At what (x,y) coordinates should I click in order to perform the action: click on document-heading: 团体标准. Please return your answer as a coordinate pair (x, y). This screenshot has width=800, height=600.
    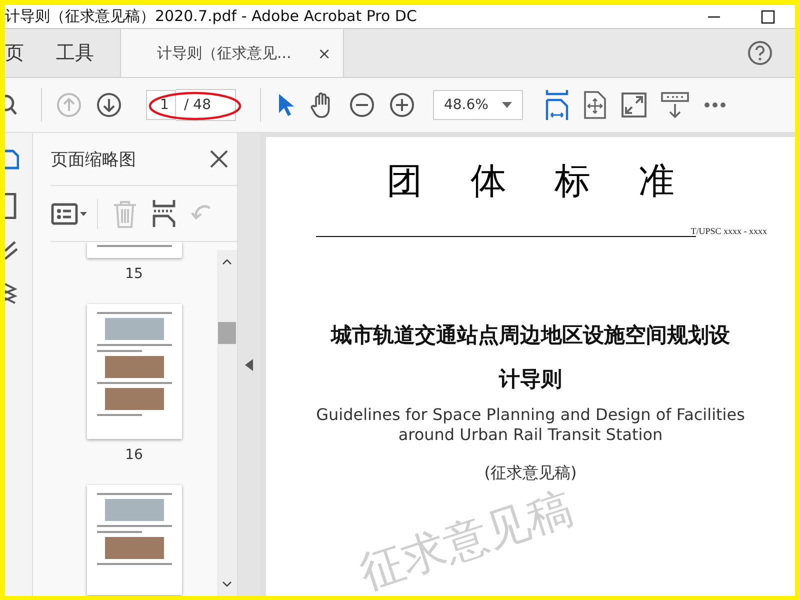
    Looking at the image, I should click on (554, 182).